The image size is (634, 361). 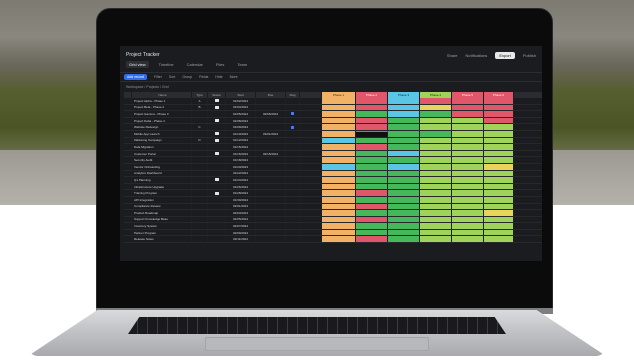 What do you see at coordinates (333, 160) in the screenshot?
I see `table-row: Security Audit 01/18/2024` at bounding box center [333, 160].